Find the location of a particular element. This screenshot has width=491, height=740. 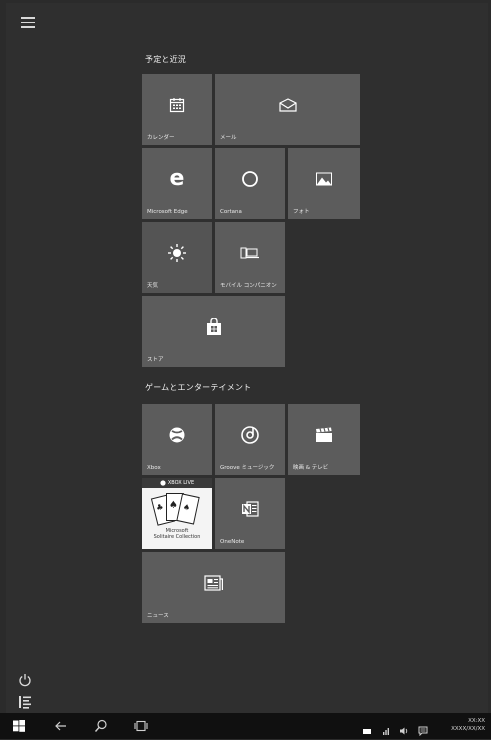

tile-photos: フォト is located at coordinates (324, 183).